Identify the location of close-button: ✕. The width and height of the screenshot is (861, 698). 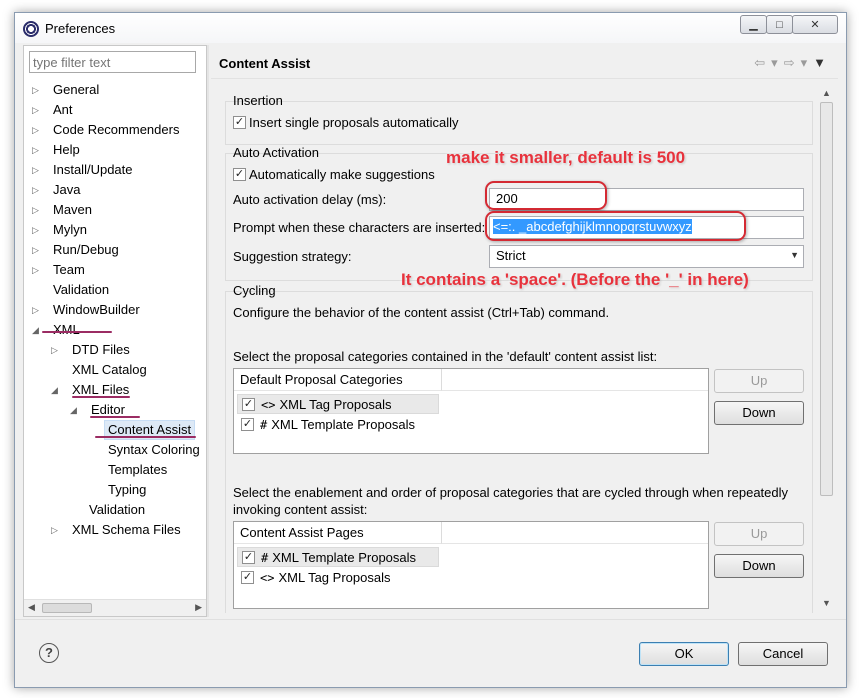
(815, 24).